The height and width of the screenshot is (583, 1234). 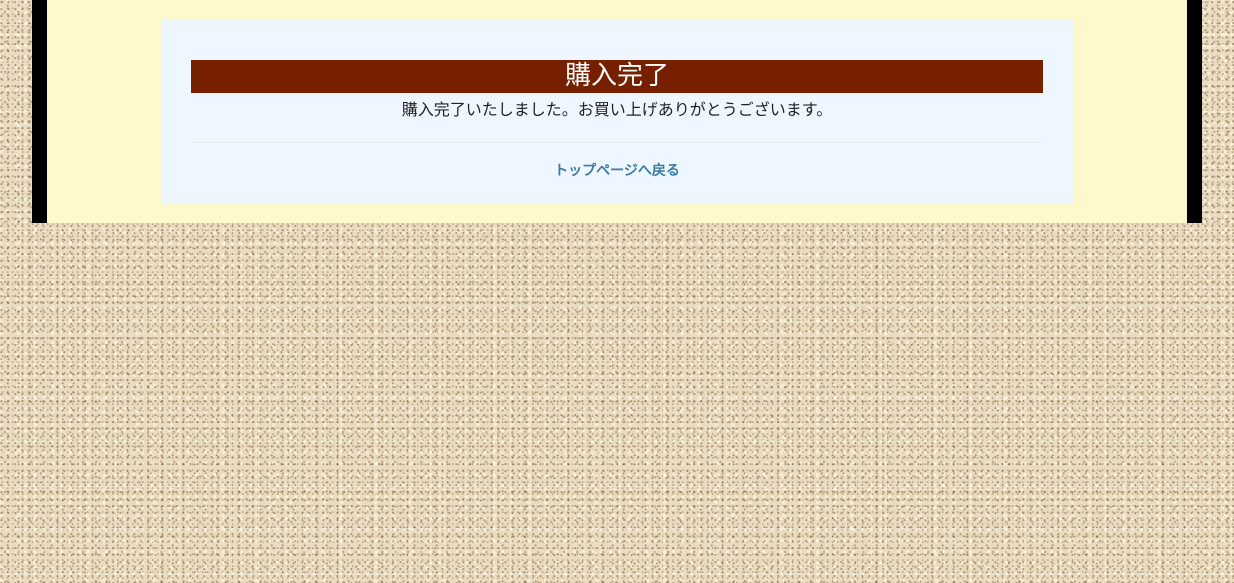 I want to click on divider, so click(x=617, y=142).